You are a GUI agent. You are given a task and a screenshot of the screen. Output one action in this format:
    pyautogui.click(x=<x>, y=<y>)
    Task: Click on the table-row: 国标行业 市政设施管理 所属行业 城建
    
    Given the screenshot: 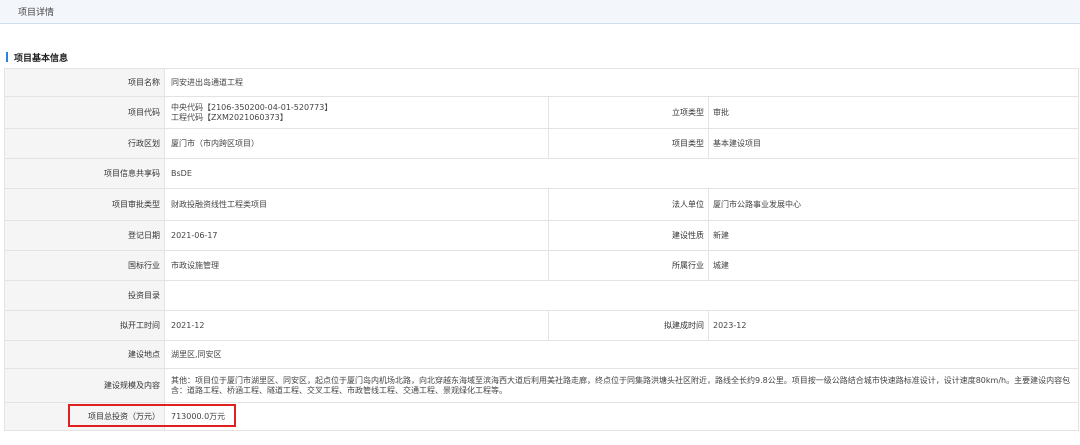 What is the action you would take?
    pyautogui.click(x=542, y=265)
    